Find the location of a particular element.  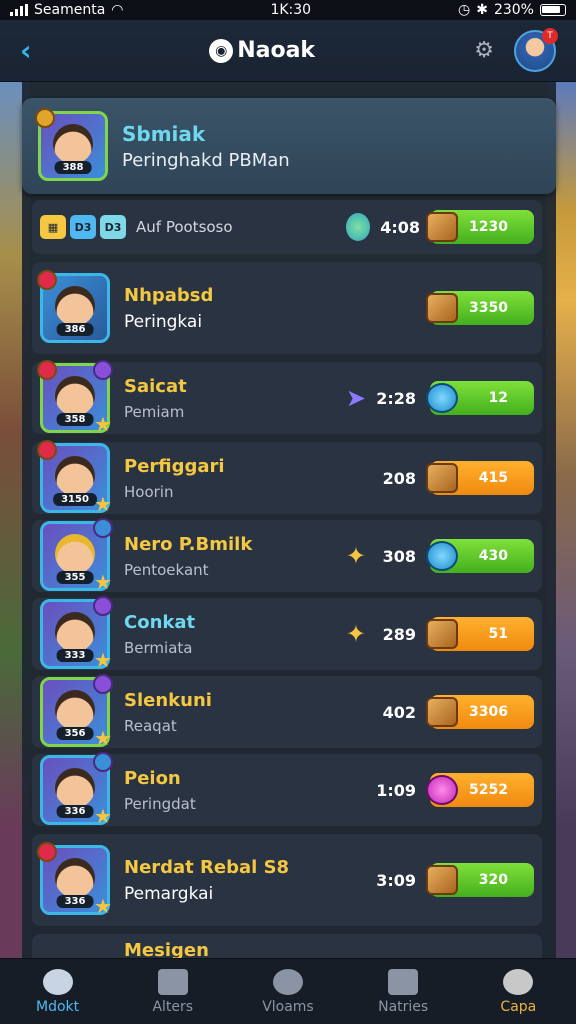

creature-icon is located at coordinates (442, 790).